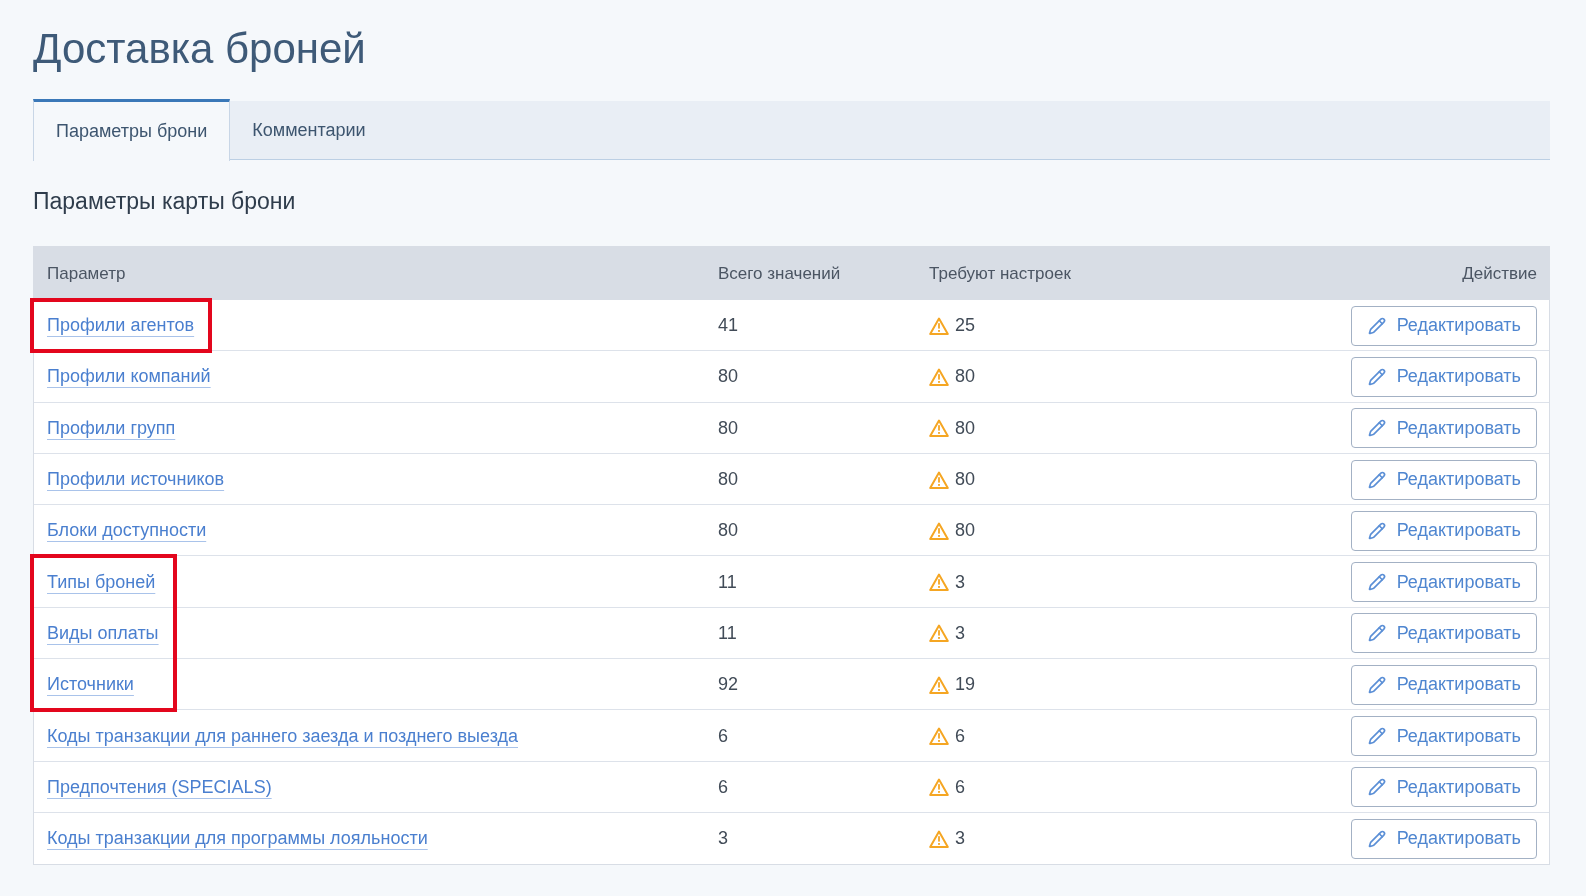 This screenshot has width=1586, height=896. Describe the element at coordinates (282, 736) in the screenshot. I see `parameter-link: Коды транзакции для раннего заезда и позднего выезда` at that location.